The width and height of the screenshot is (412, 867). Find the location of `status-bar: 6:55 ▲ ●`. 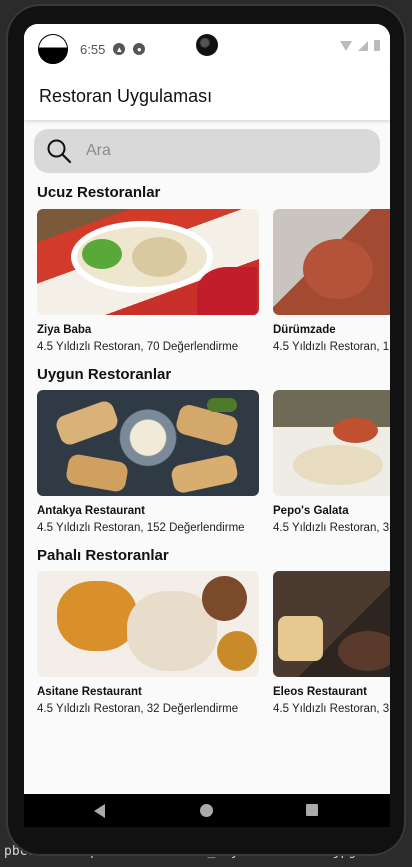

status-bar: 6:55 ▲ ● is located at coordinates (207, 47).